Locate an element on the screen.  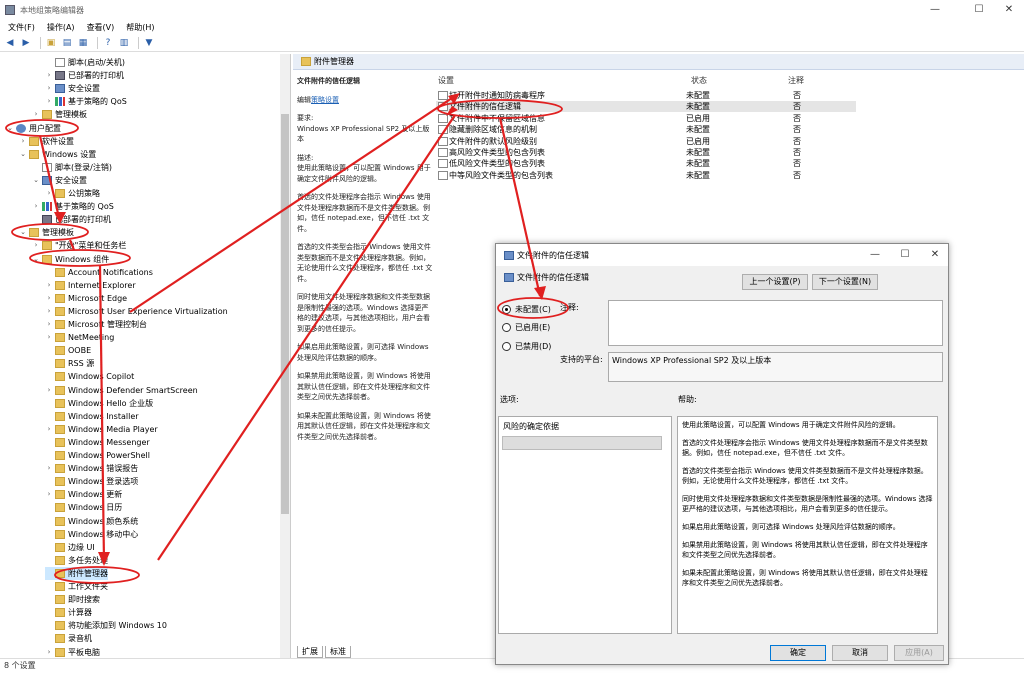
tab-standard: 标准 is located at coordinates (338, 652).